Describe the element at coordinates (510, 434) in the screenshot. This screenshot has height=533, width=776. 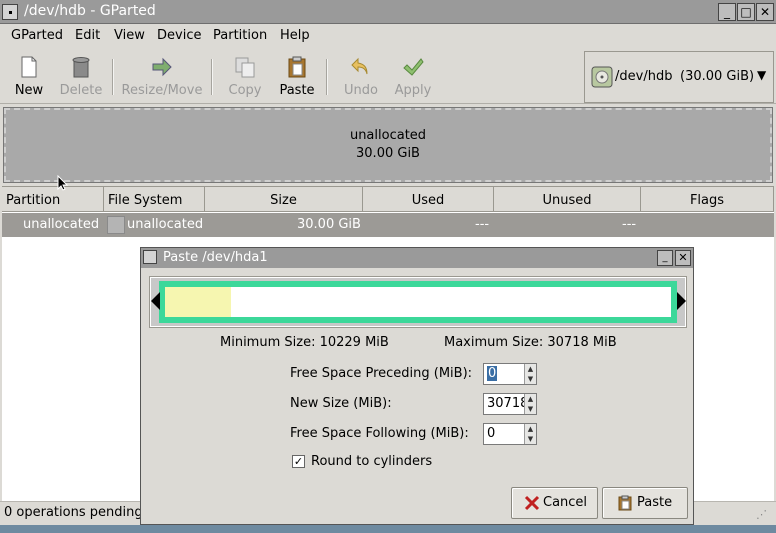
I see `free-space-following-spinner: 0 ▲ ▼` at that location.